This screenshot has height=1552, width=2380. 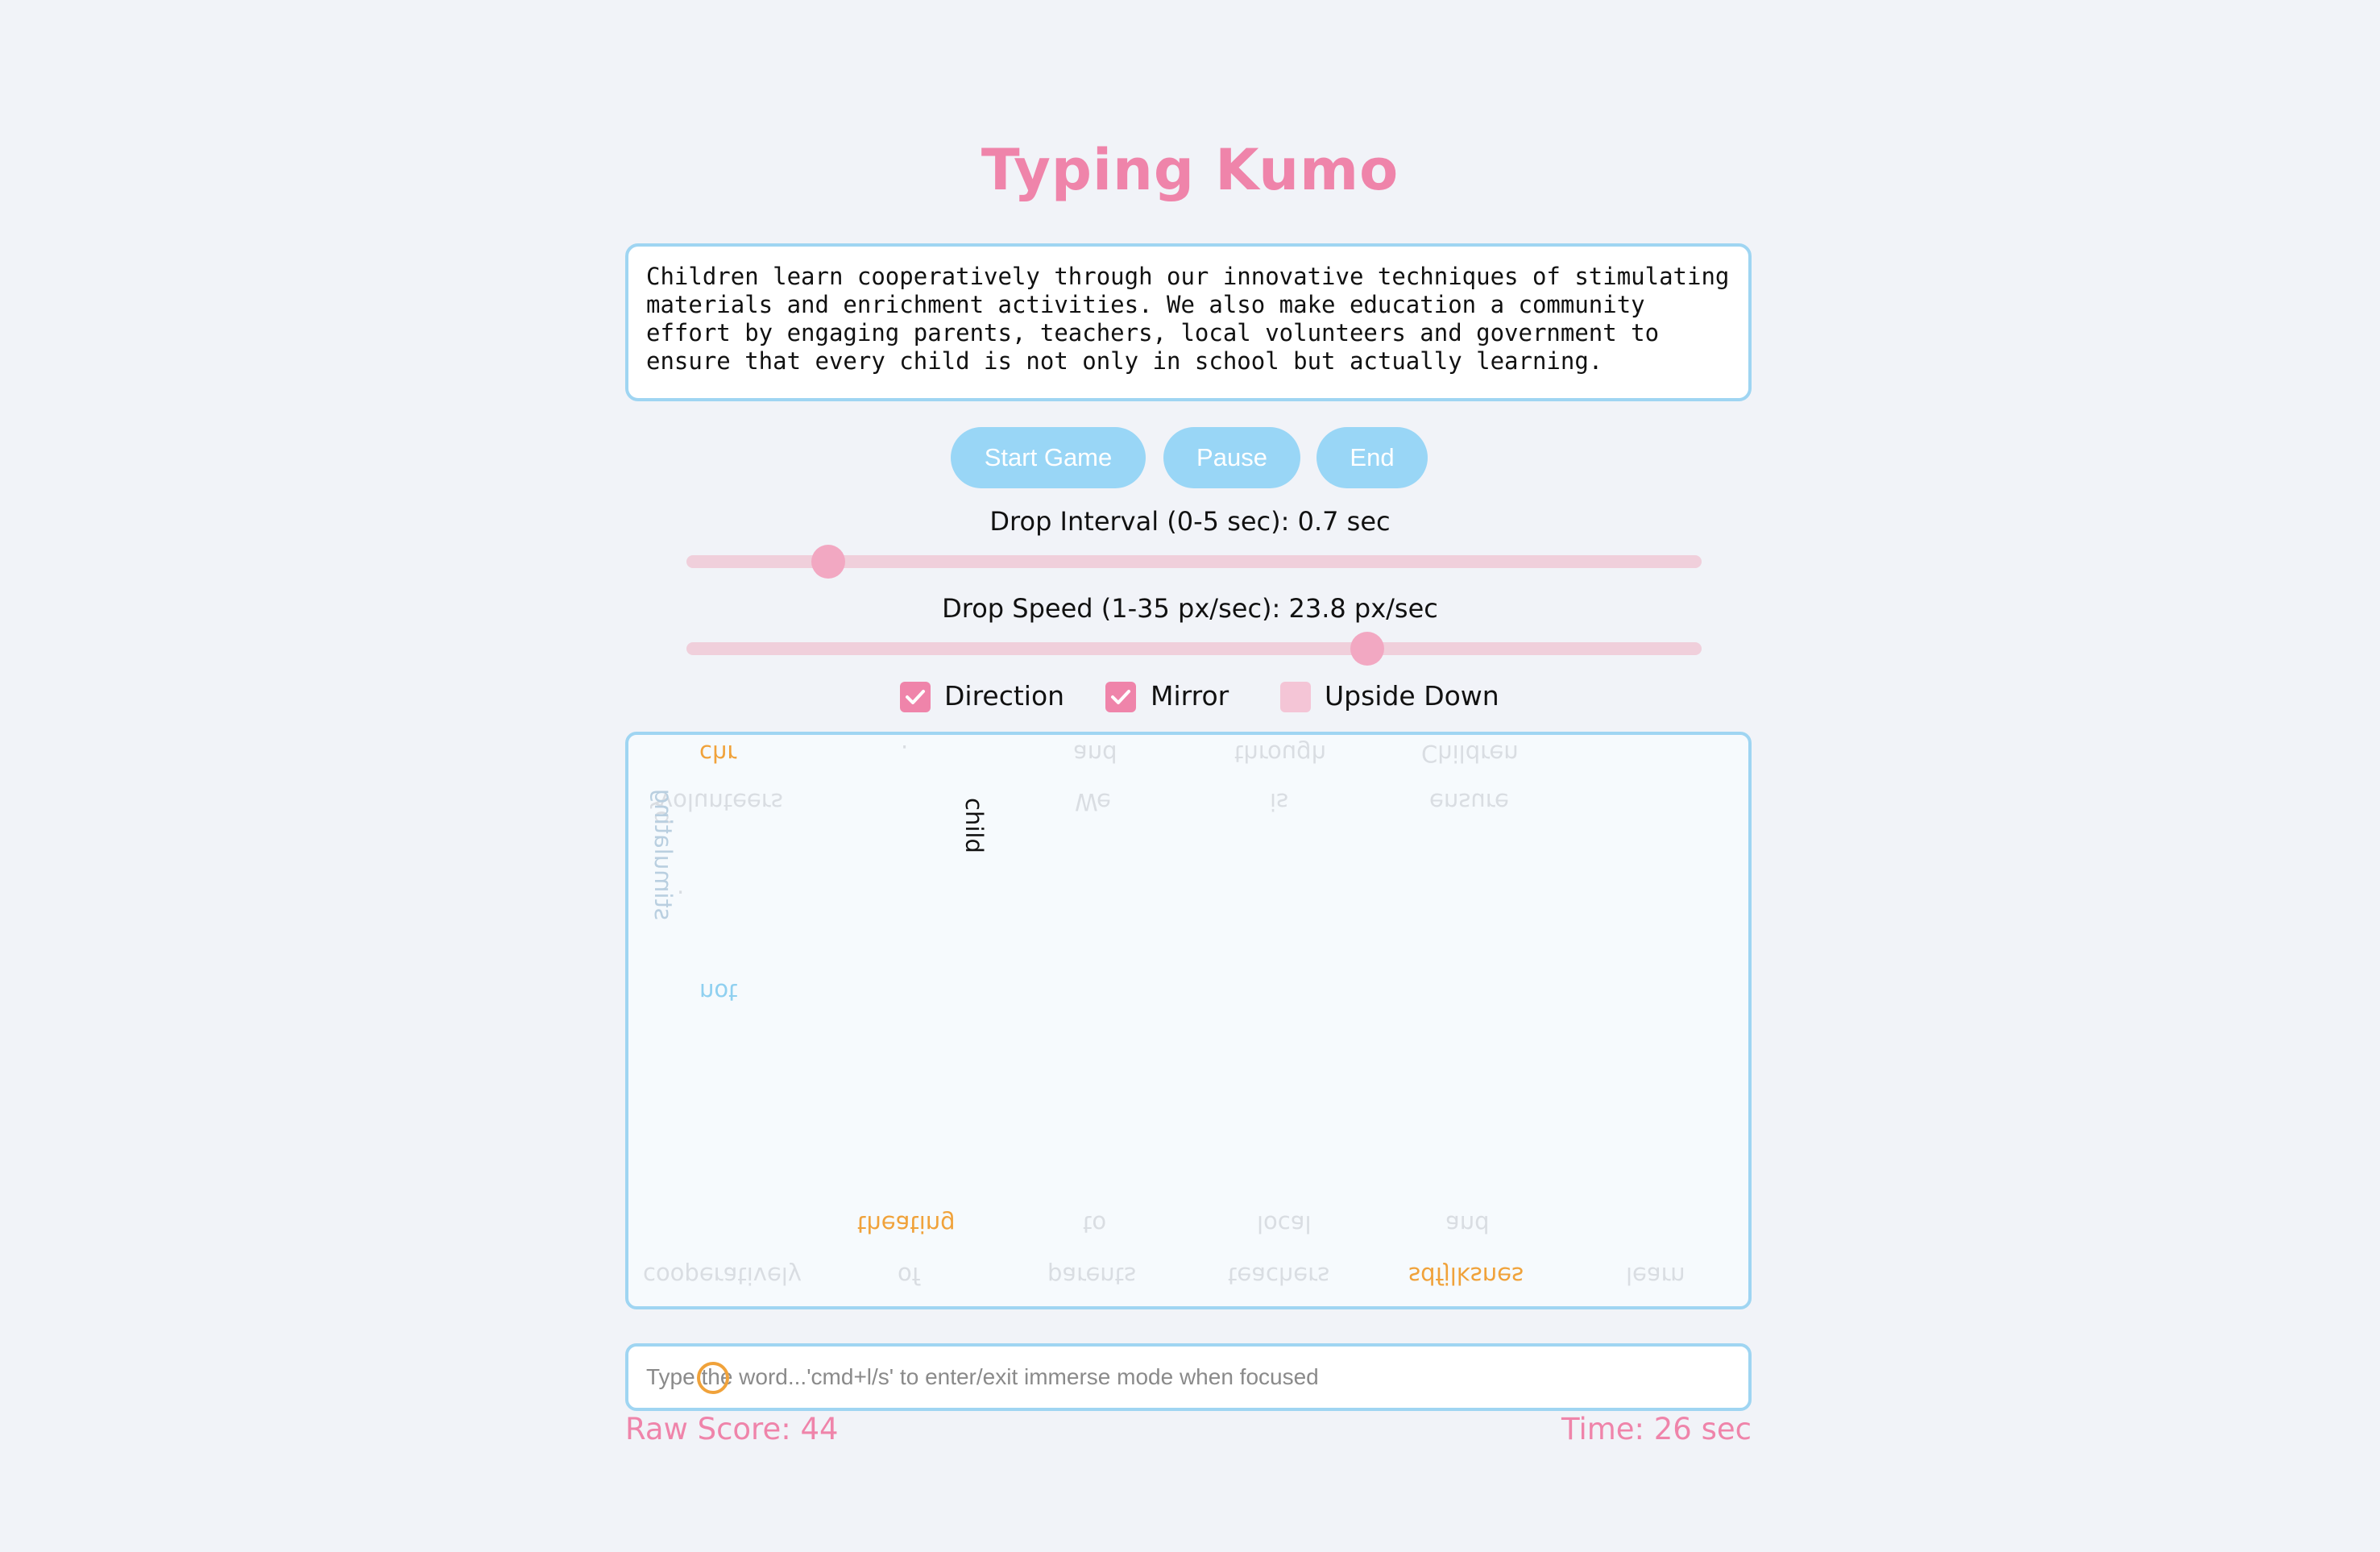 I want to click on upside-down-label: Upside Down, so click(x=1412, y=696).